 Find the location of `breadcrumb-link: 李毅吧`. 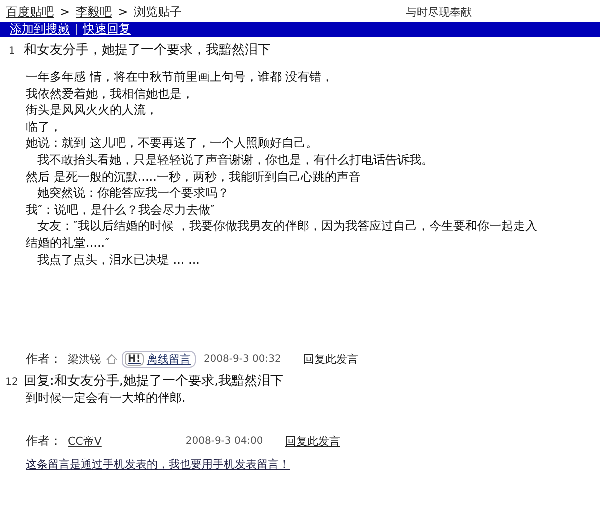

breadcrumb-link: 李毅吧 is located at coordinates (94, 12).